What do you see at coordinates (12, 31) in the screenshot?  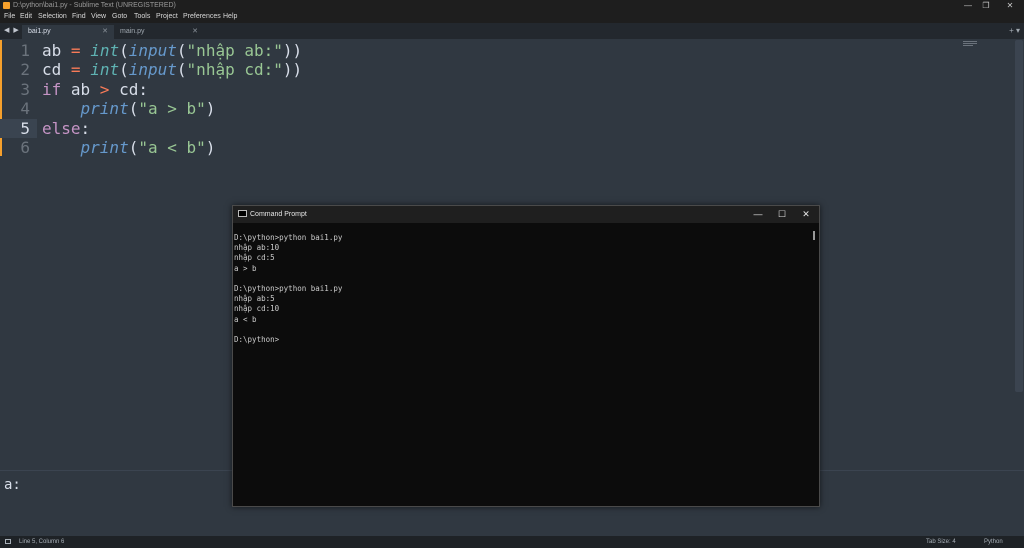 I see `tab-nav-arrows-icon: ◀ ▶` at bounding box center [12, 31].